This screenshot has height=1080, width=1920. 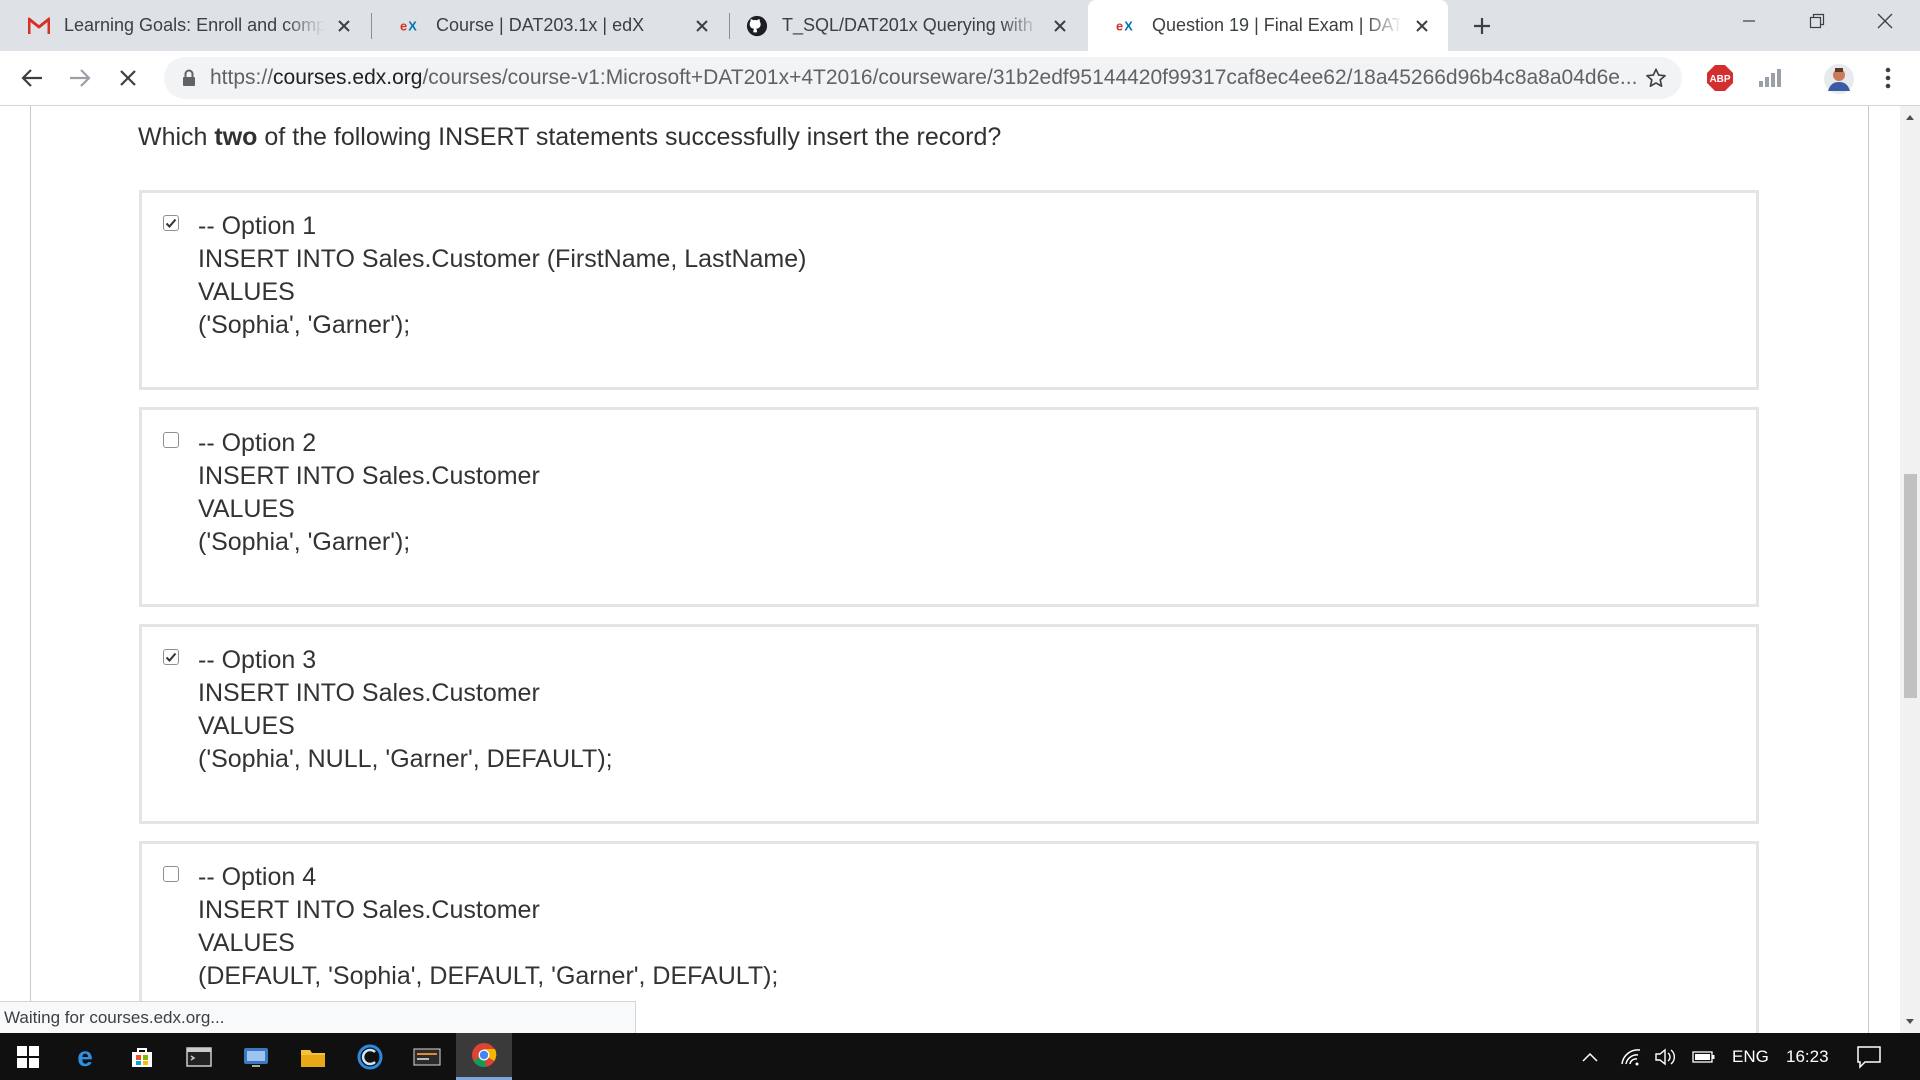 I want to click on tab-title: Learning Goals: Enroll and complete, so click(x=194, y=25).